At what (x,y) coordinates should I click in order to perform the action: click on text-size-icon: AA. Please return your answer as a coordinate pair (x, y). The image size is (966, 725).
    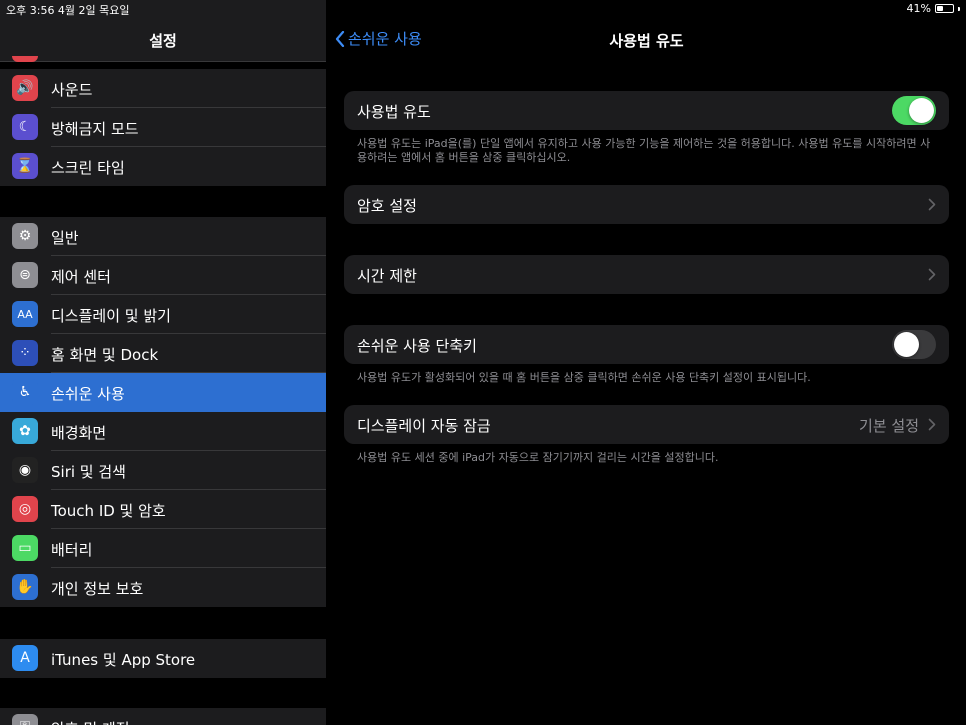
    Looking at the image, I should click on (25, 314).